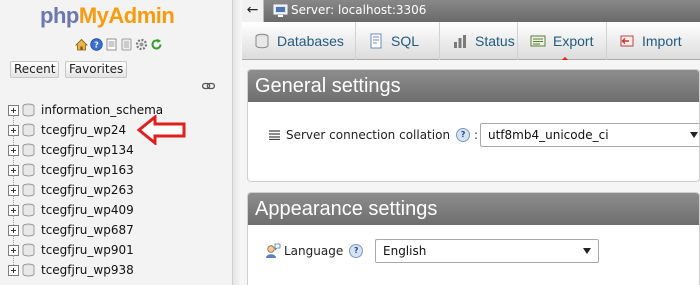 This screenshot has width=700, height=285. Describe the element at coordinates (280, 10) in the screenshot. I see `server-icon` at that location.